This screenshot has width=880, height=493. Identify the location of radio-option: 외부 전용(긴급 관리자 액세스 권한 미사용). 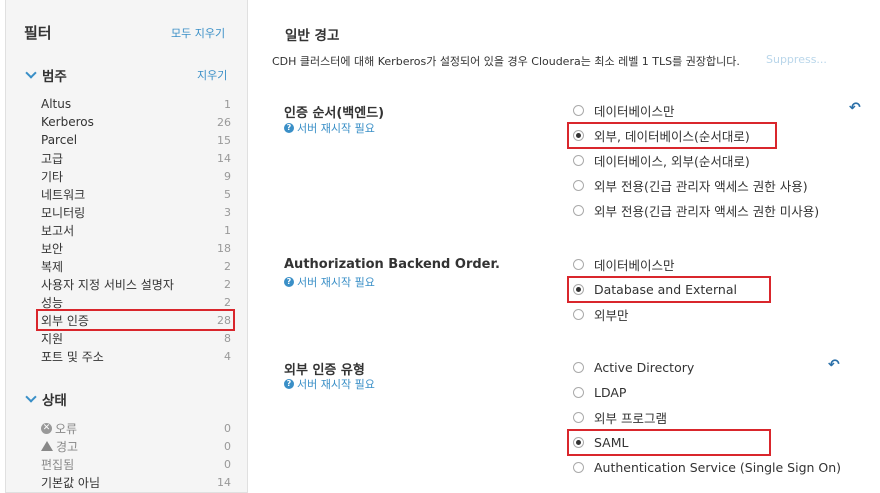
(693, 210).